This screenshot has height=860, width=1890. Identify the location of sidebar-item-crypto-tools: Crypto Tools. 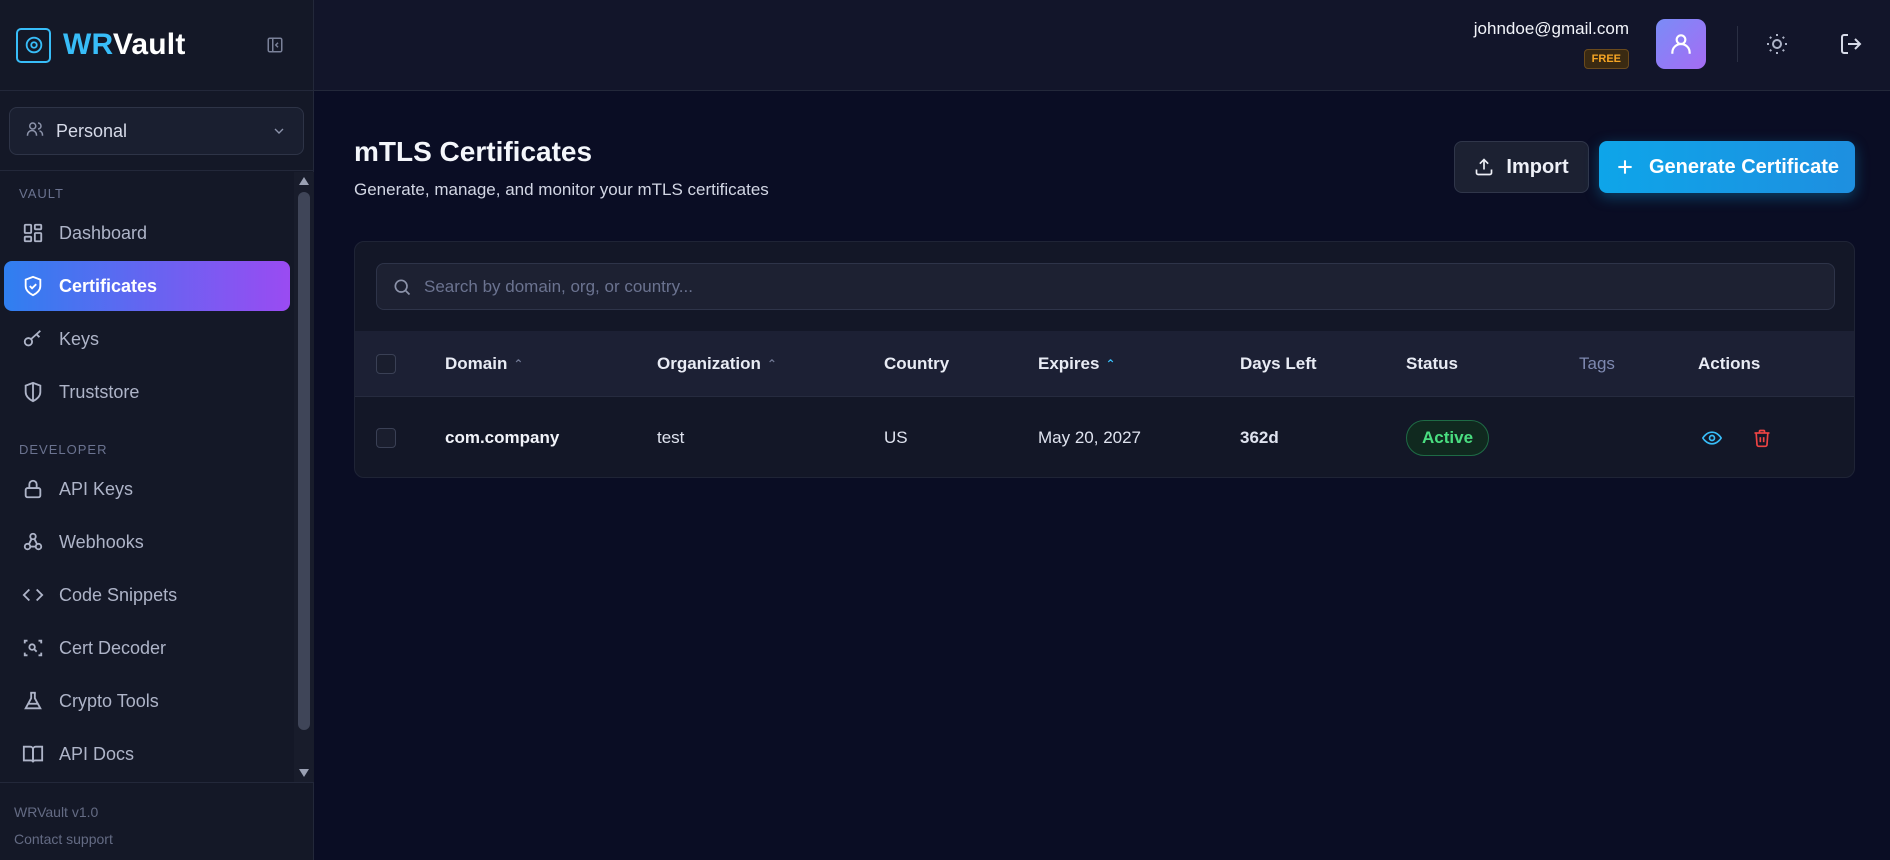
(147, 701).